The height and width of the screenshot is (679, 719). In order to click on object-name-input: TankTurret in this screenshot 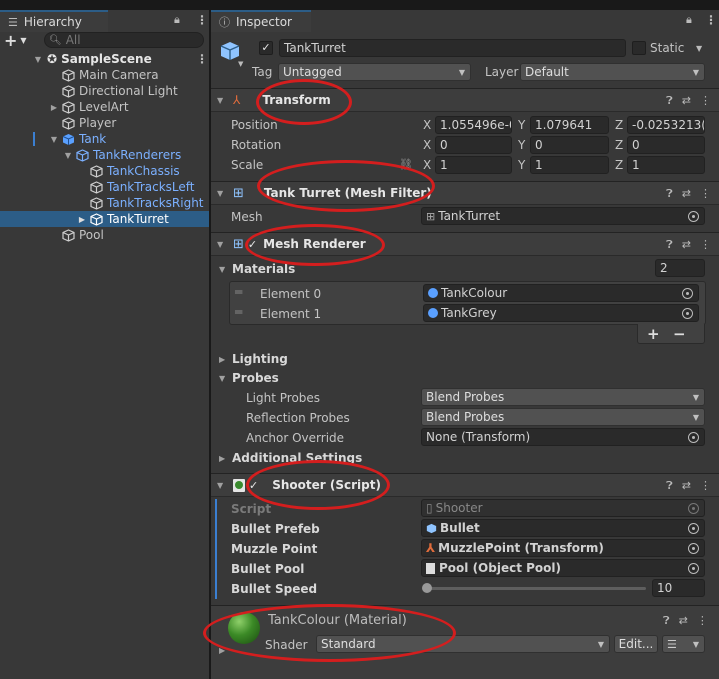, I will do `click(452, 48)`.